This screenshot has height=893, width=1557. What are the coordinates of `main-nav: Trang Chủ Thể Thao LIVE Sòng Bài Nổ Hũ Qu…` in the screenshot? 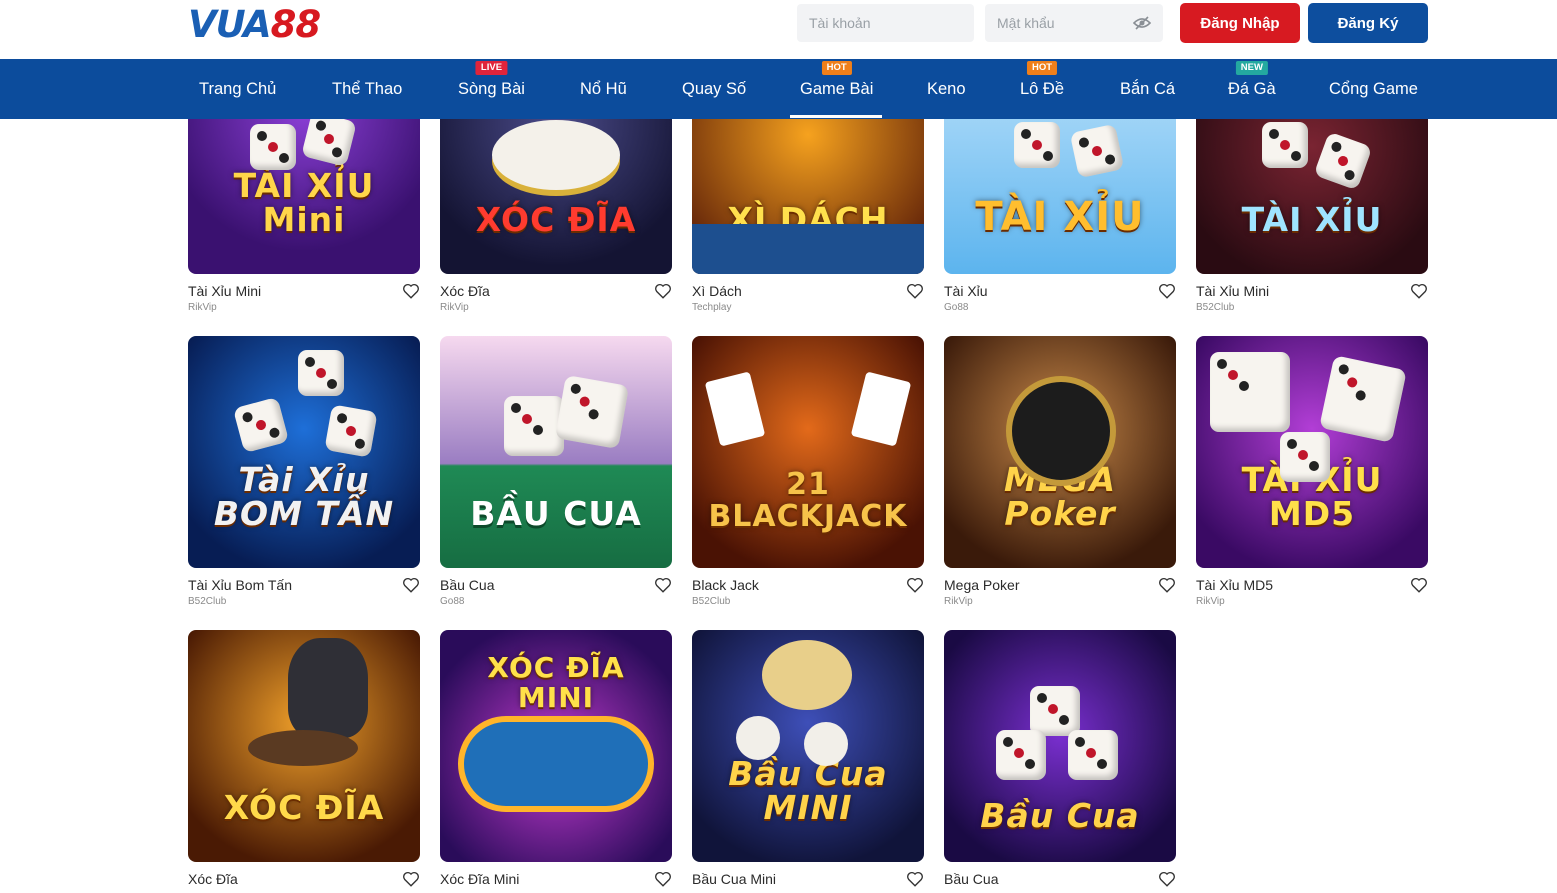 It's located at (778, 89).